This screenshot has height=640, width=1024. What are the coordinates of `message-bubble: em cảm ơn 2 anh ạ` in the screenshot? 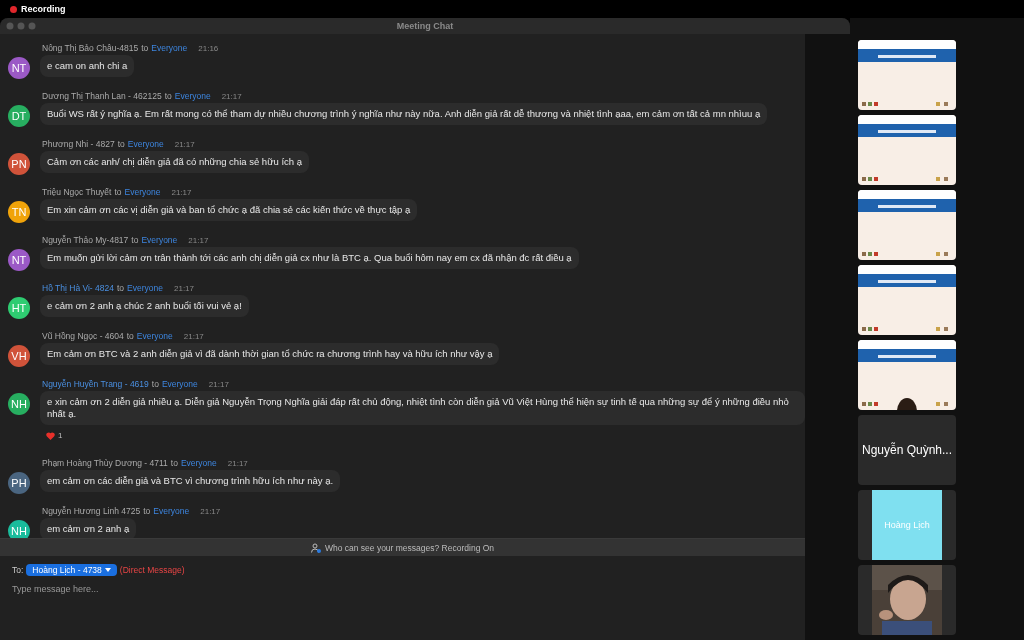 It's located at (88, 528).